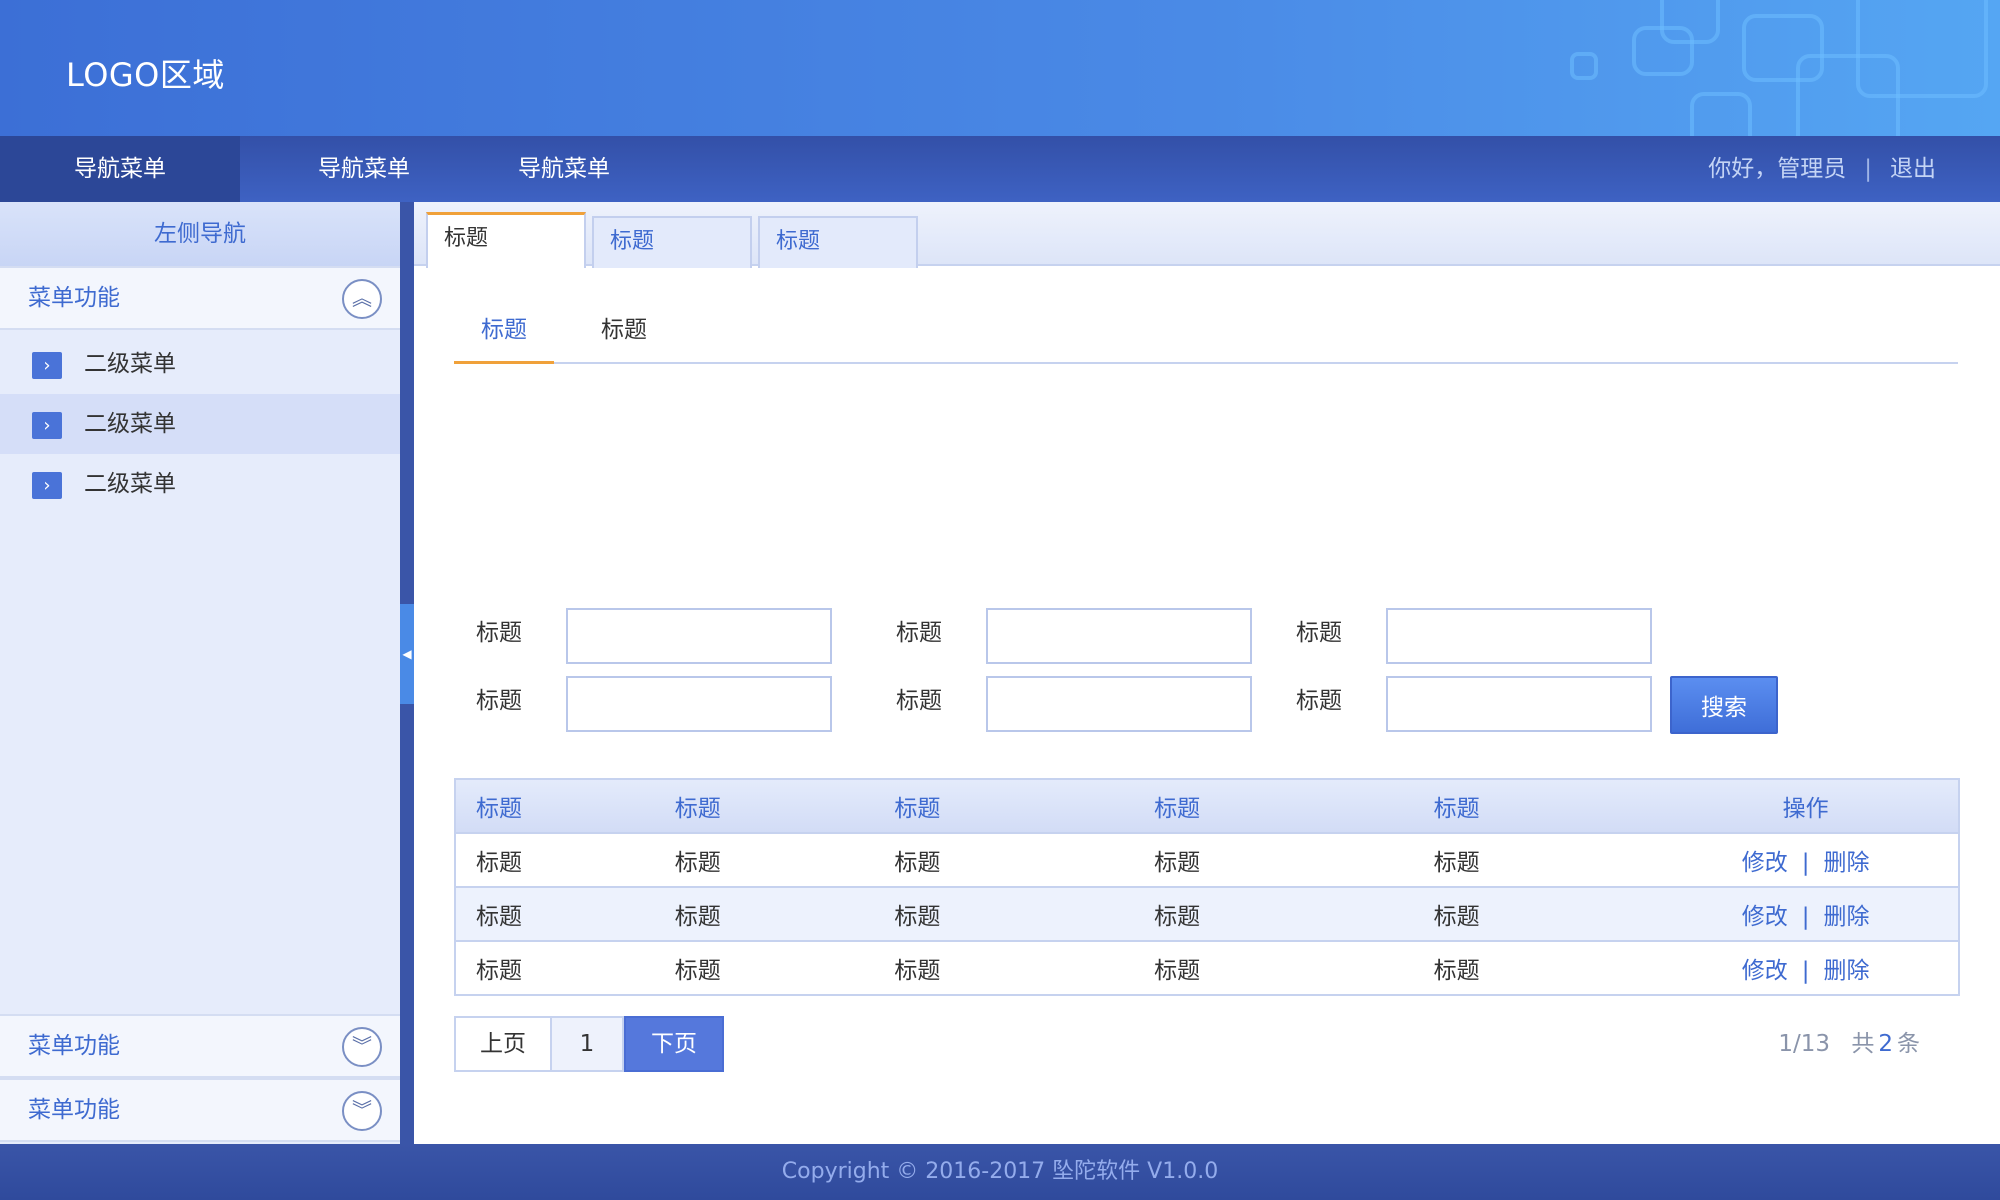  Describe the element at coordinates (1908, 1044) in the screenshot. I see `total-suffix: 条` at that location.